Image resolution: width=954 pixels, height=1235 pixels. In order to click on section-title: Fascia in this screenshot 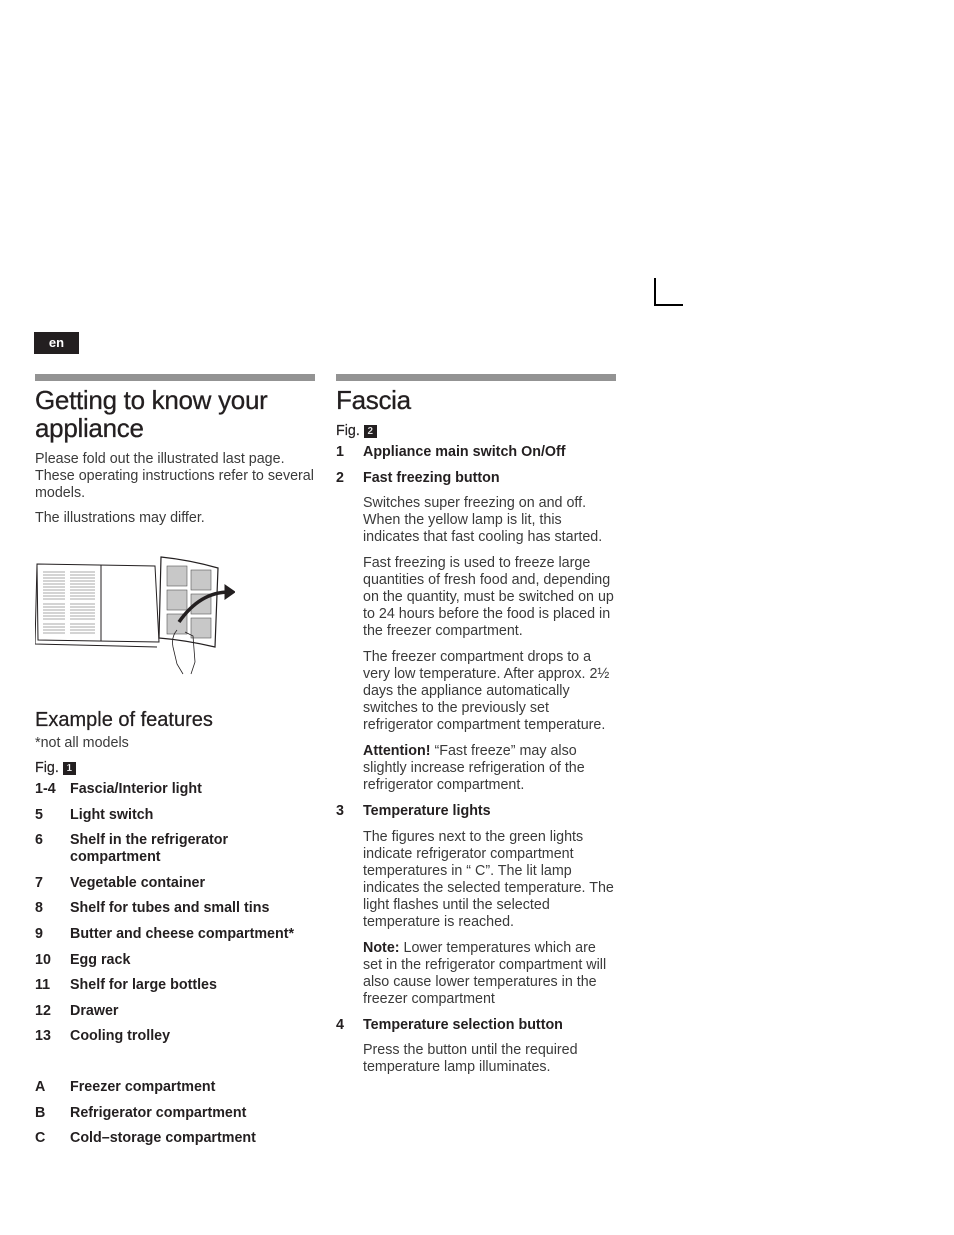, I will do `click(373, 400)`.